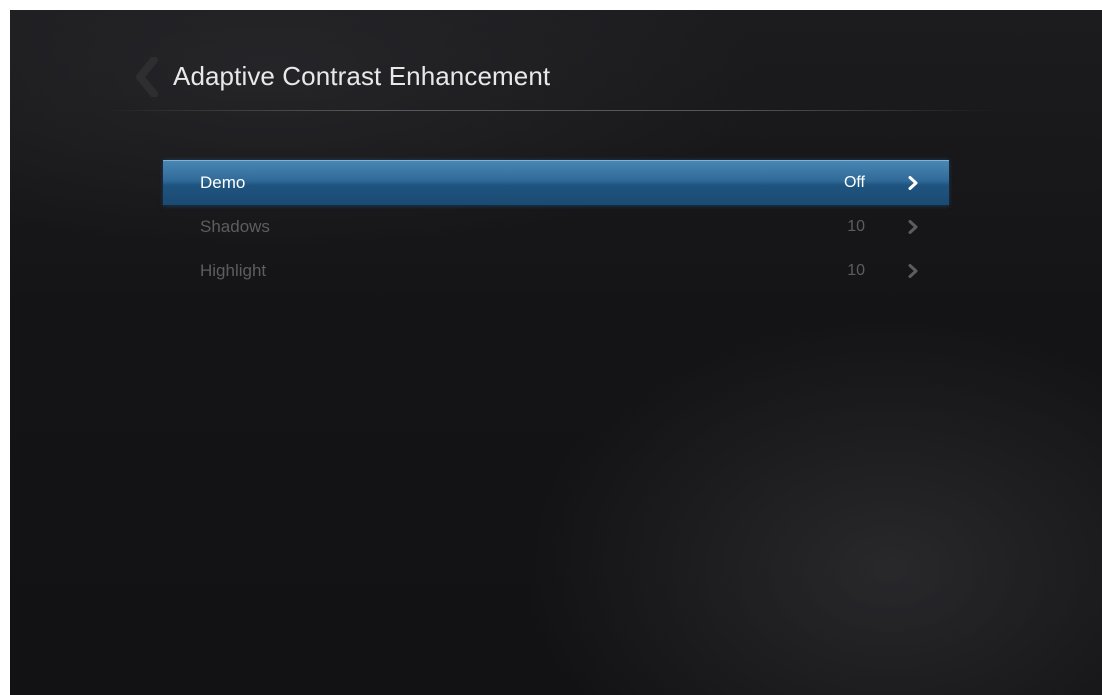  I want to click on menu-item-highlight: Highlight 10, so click(556, 271).